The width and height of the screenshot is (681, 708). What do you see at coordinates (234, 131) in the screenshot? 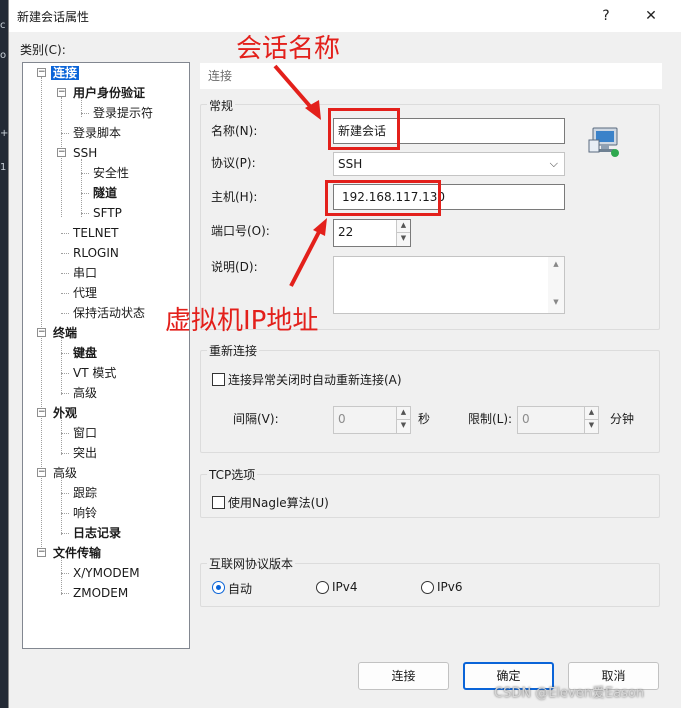
I see `name-label: 名称(N):` at bounding box center [234, 131].